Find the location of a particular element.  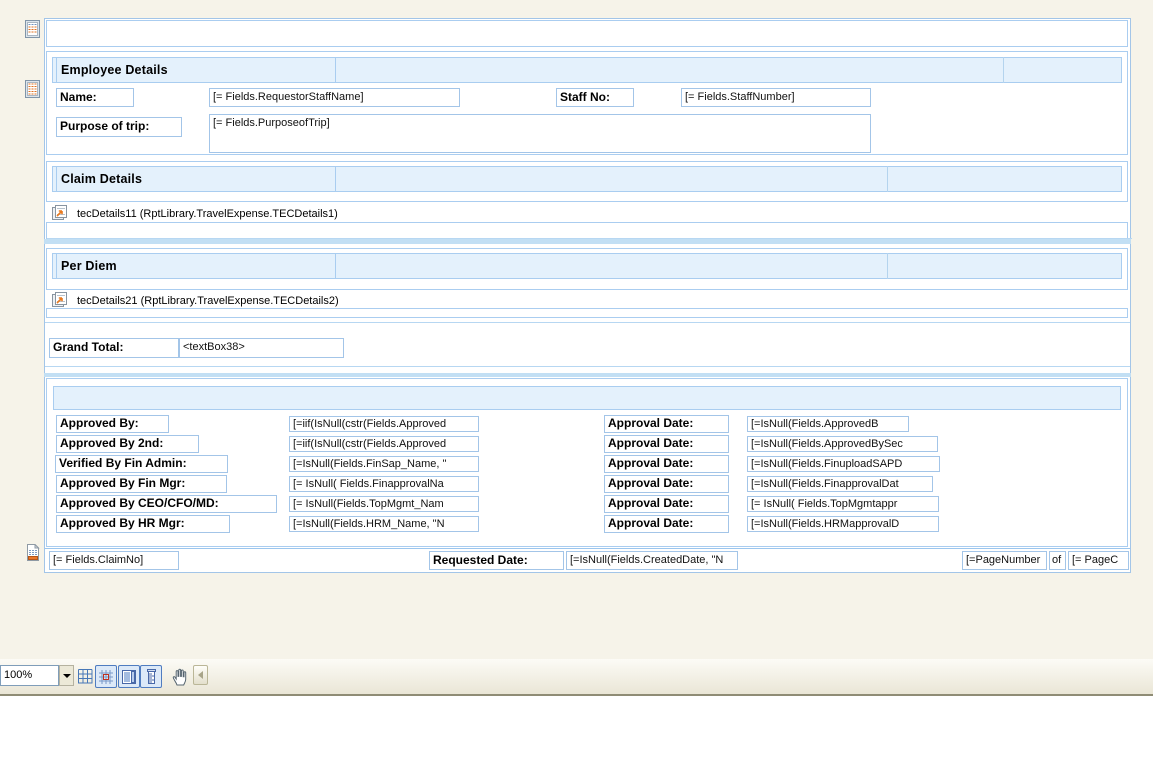

scroll-left-button is located at coordinates (200, 675).